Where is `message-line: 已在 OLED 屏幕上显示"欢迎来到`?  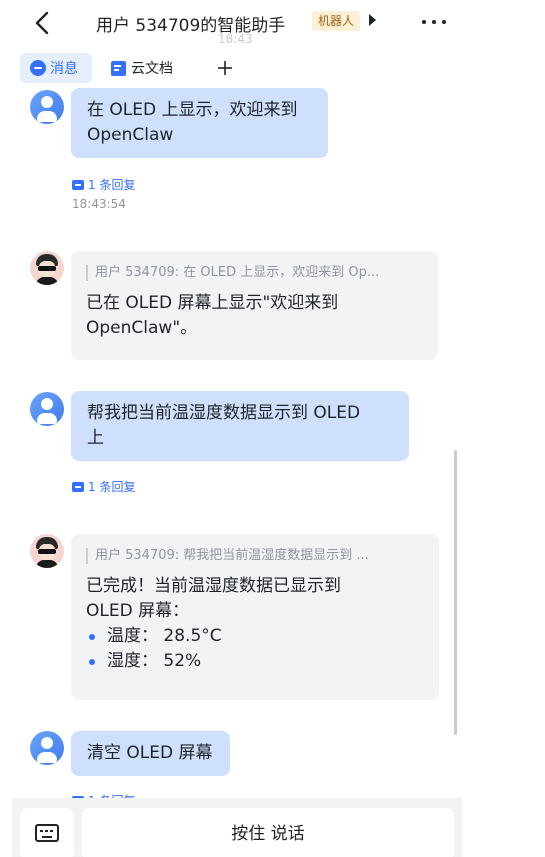 message-line: 已在 OLED 屏幕上显示"欢迎来到 is located at coordinates (212, 303).